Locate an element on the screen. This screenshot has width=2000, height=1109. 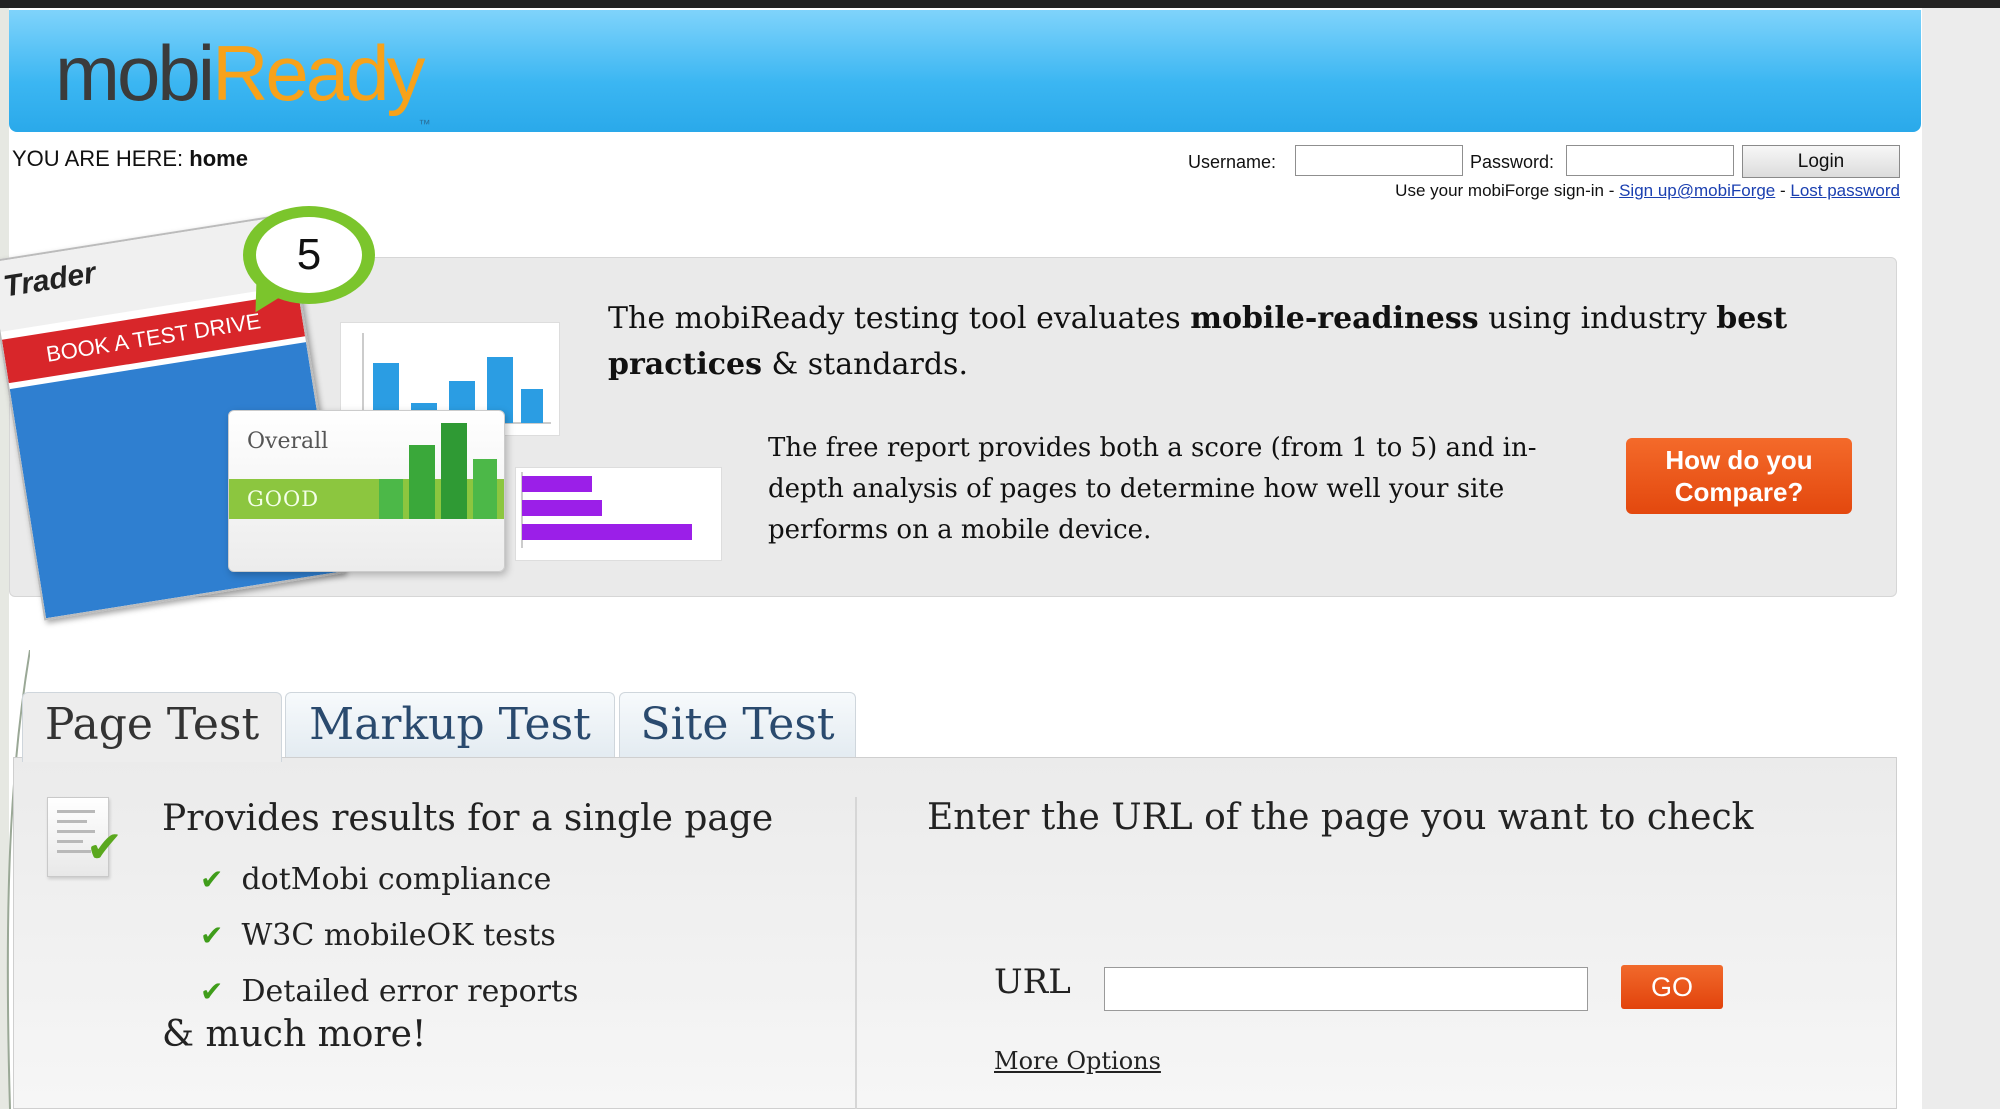
top-border is located at coordinates (1000, 4).